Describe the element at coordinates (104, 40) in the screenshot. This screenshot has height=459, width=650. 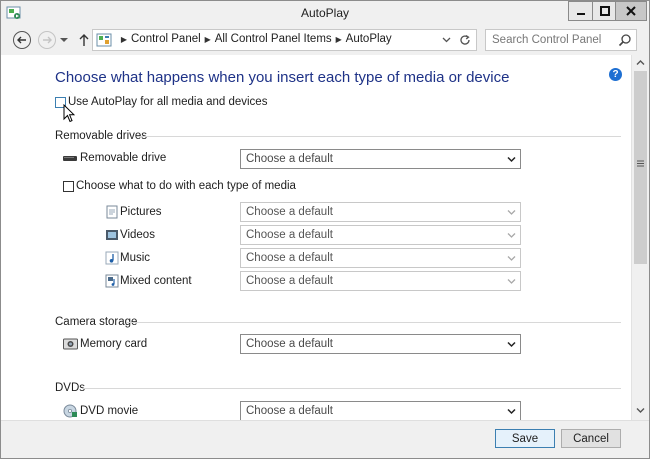
I see `control-panel-icon` at that location.